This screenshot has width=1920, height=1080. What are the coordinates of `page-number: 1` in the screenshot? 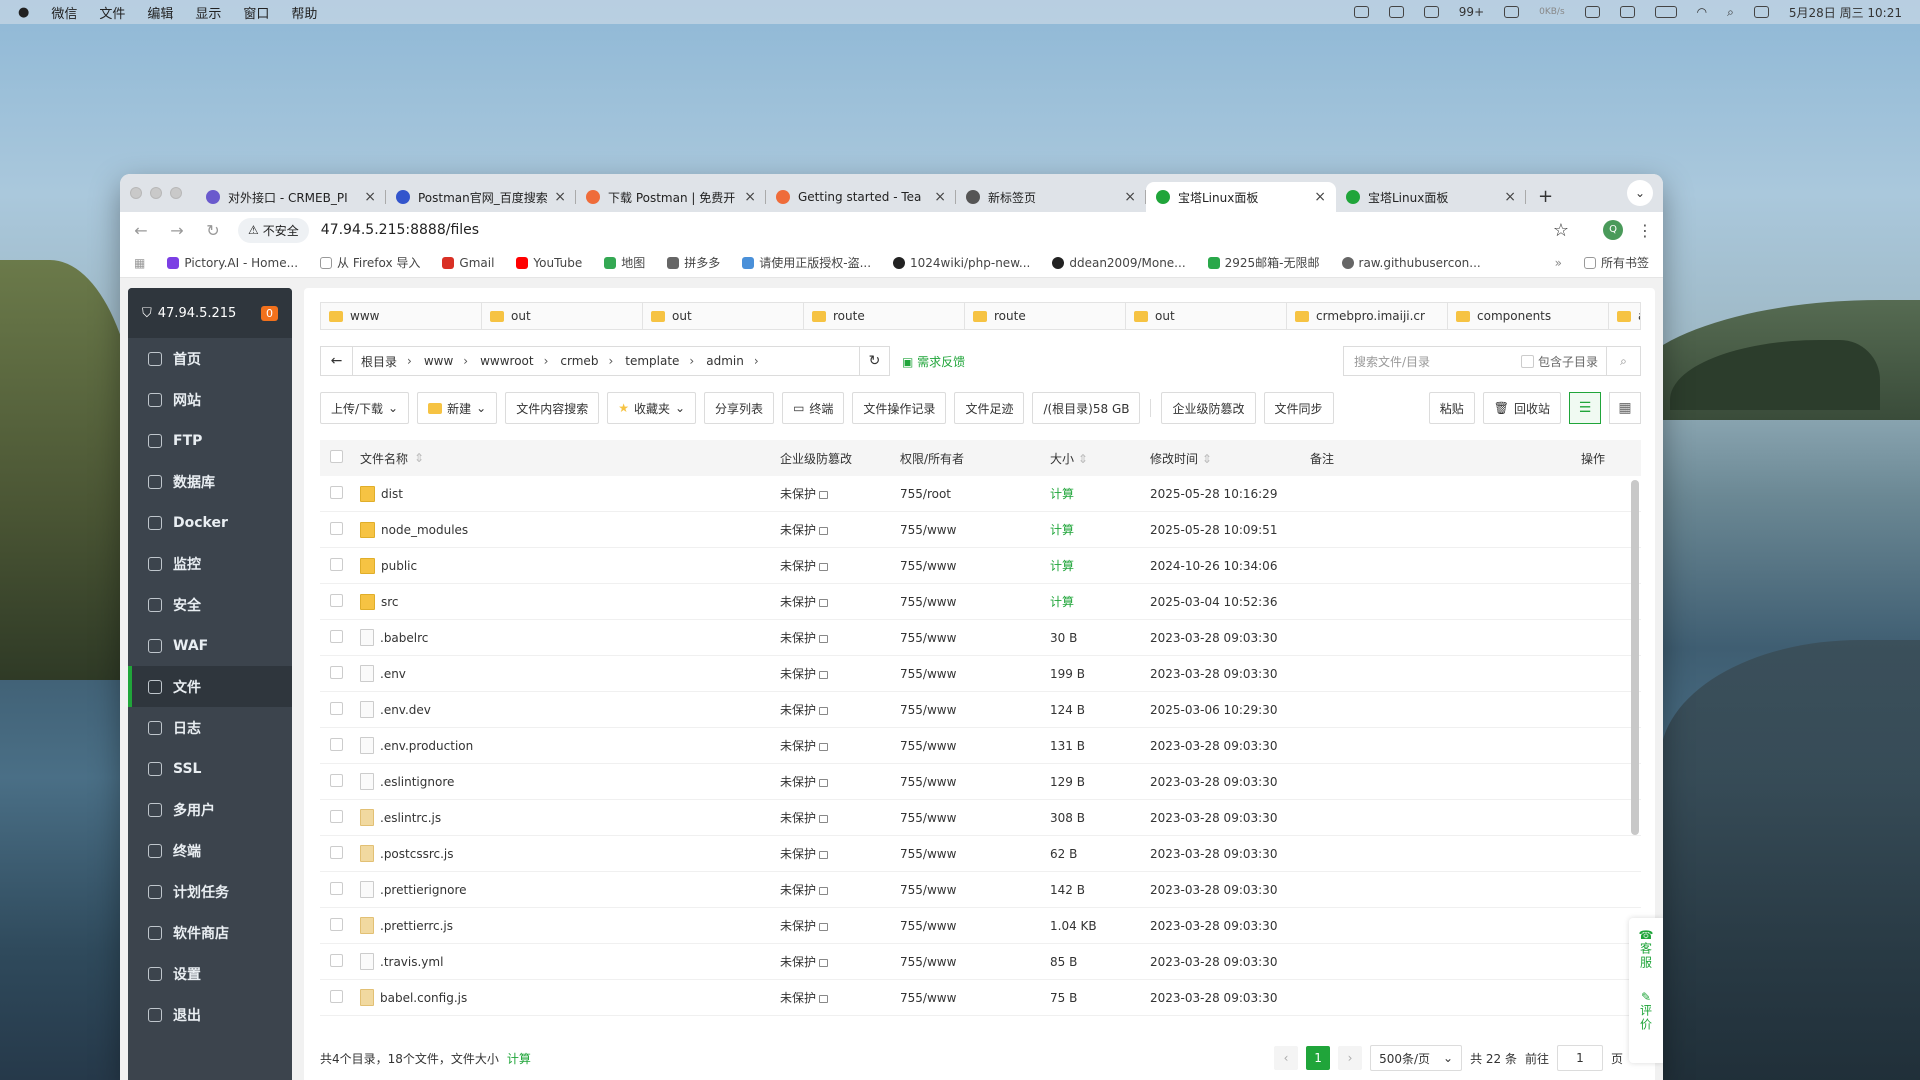 It's located at (1318, 1058).